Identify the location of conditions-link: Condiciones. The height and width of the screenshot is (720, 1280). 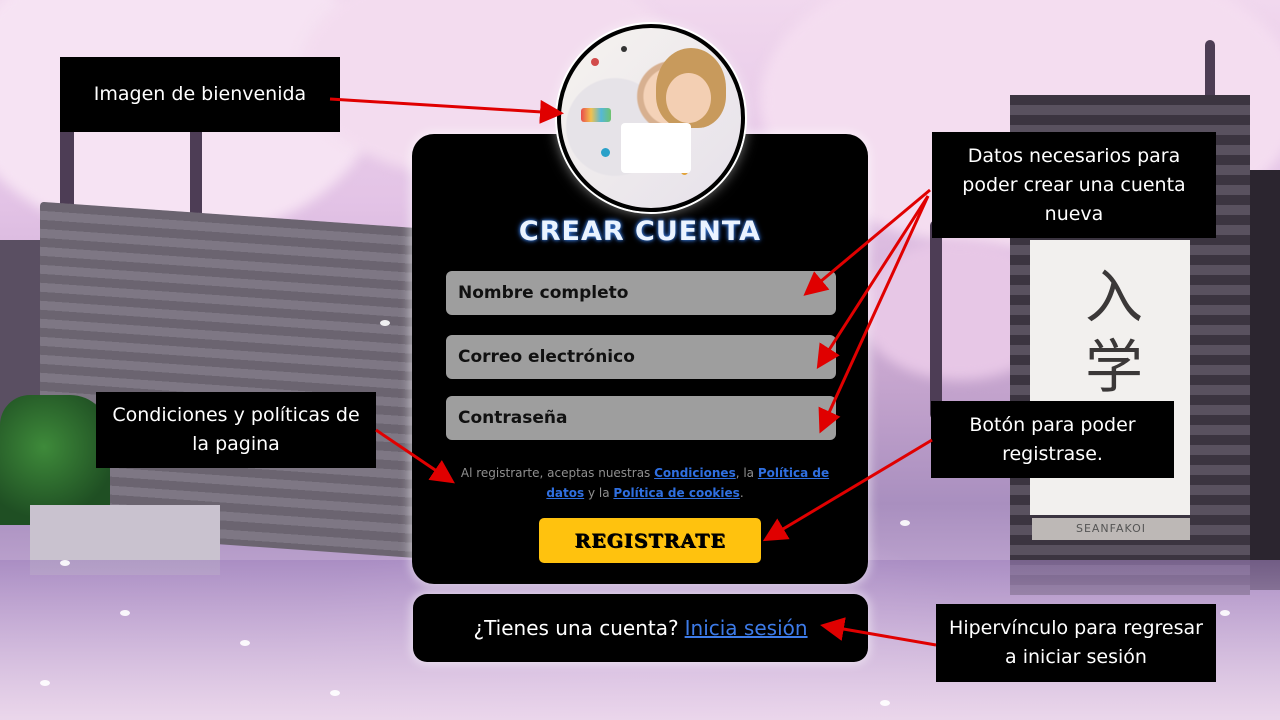
(695, 473).